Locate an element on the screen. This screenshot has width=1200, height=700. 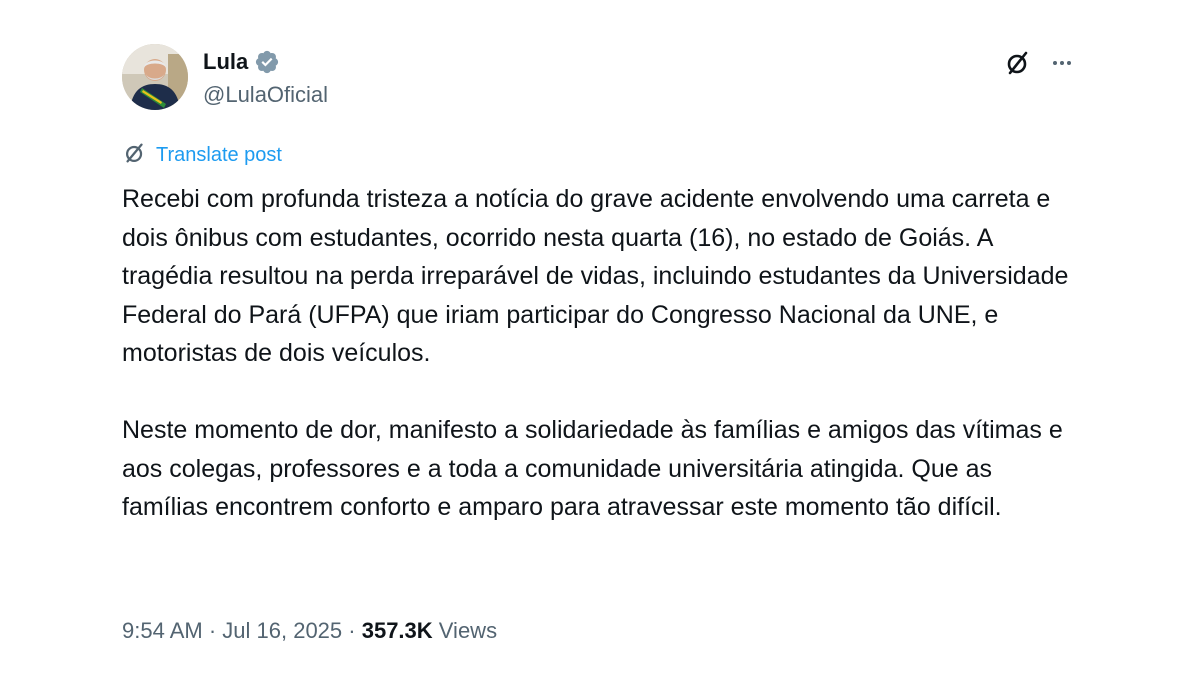
author-display-name: Lula is located at coordinates (225, 62).